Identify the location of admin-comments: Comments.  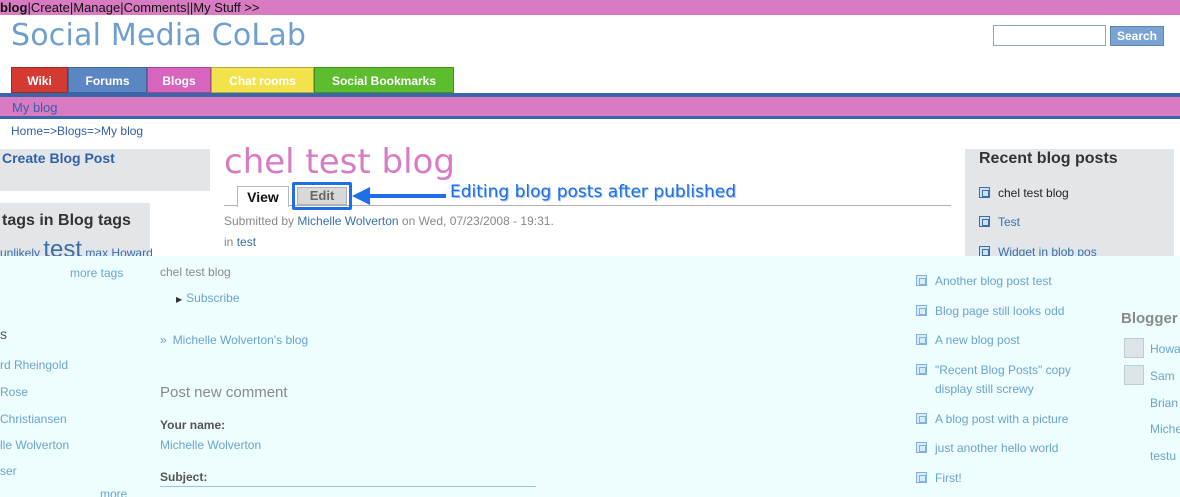
(155, 7).